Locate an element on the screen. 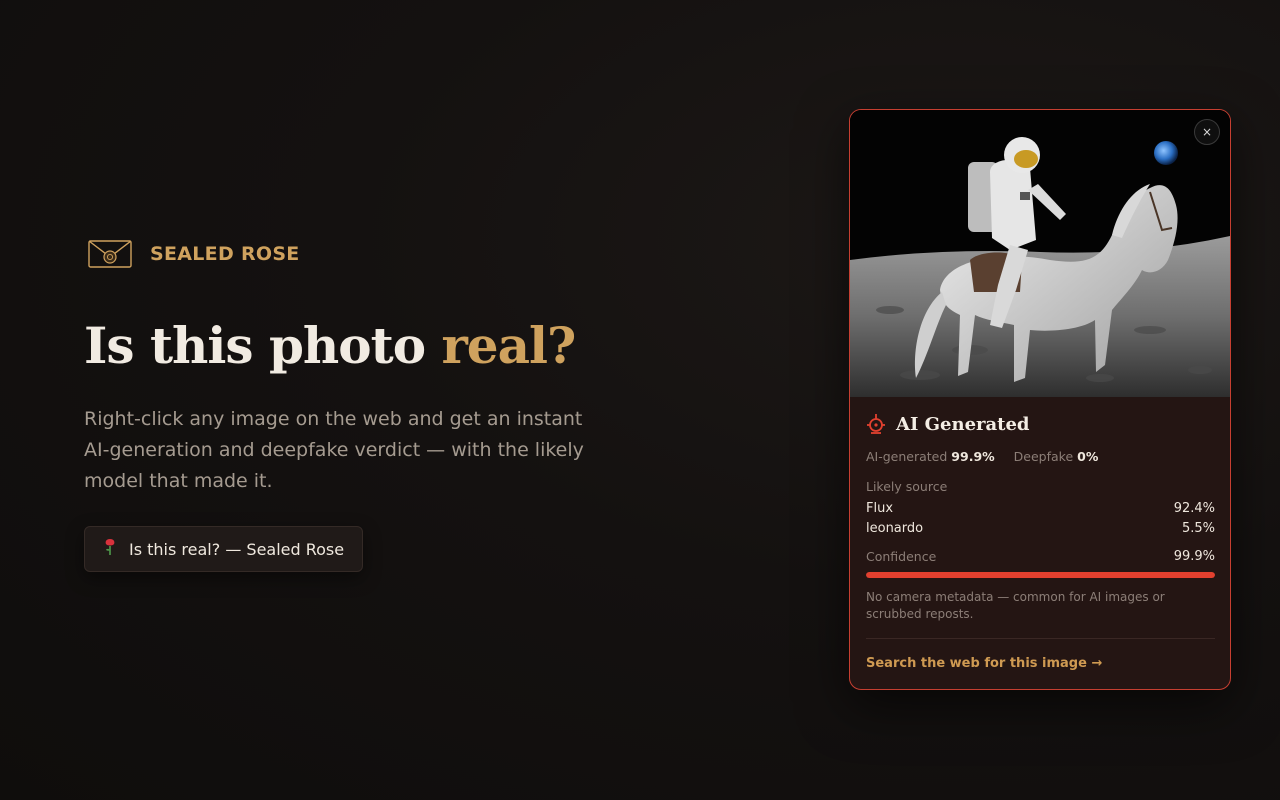 This screenshot has width=1280, height=800. brand-name: SEALED ROSE is located at coordinates (225, 254).